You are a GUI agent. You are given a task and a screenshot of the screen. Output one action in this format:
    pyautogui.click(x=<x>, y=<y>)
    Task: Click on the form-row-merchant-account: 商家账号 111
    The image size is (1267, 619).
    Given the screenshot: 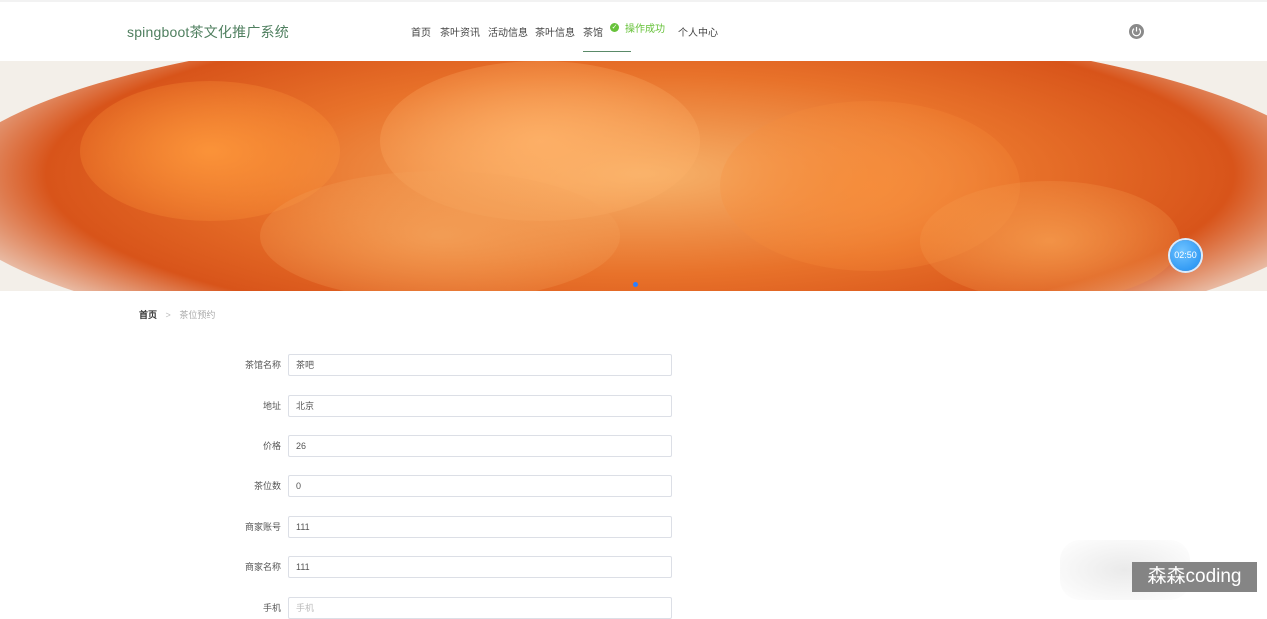 What is the action you would take?
    pyautogui.click(x=436, y=527)
    